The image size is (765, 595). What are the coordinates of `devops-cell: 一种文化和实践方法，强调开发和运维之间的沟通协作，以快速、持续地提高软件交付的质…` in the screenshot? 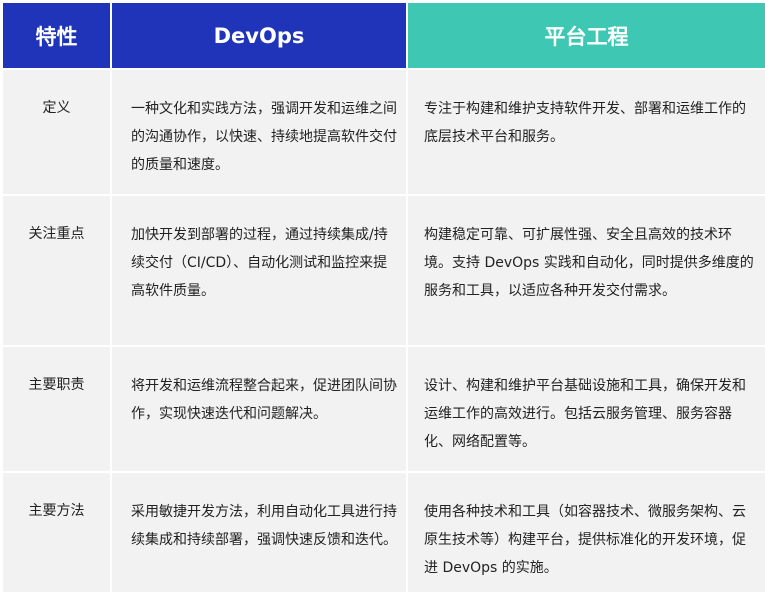 It's located at (264, 137).